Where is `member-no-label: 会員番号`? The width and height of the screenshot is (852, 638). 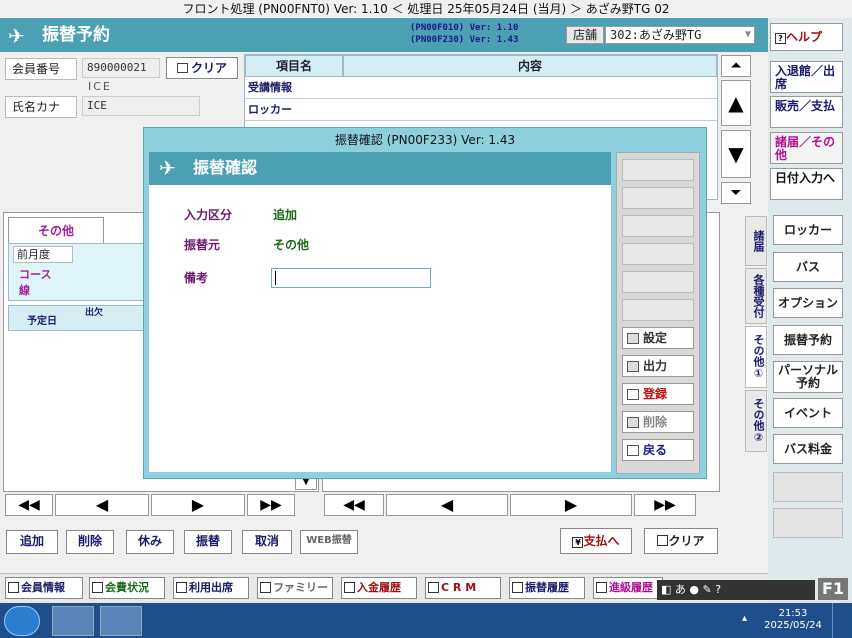 member-no-label: 会員番号 is located at coordinates (41, 69).